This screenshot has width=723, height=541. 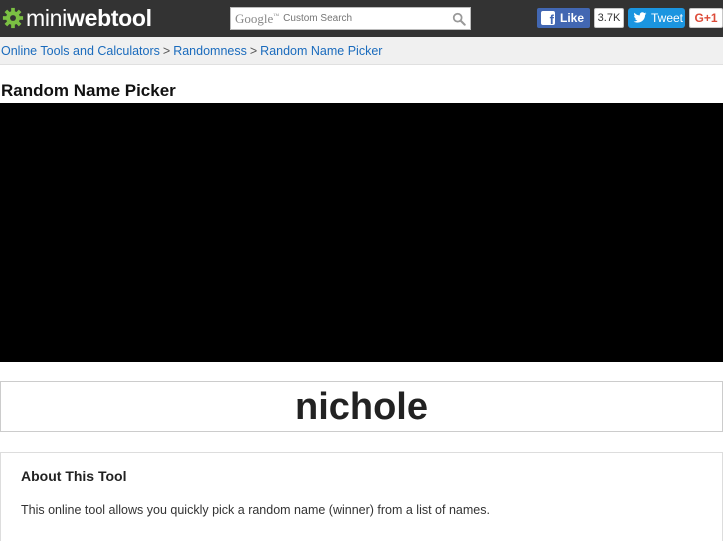 What do you see at coordinates (459, 19) in the screenshot?
I see `search-icon` at bounding box center [459, 19].